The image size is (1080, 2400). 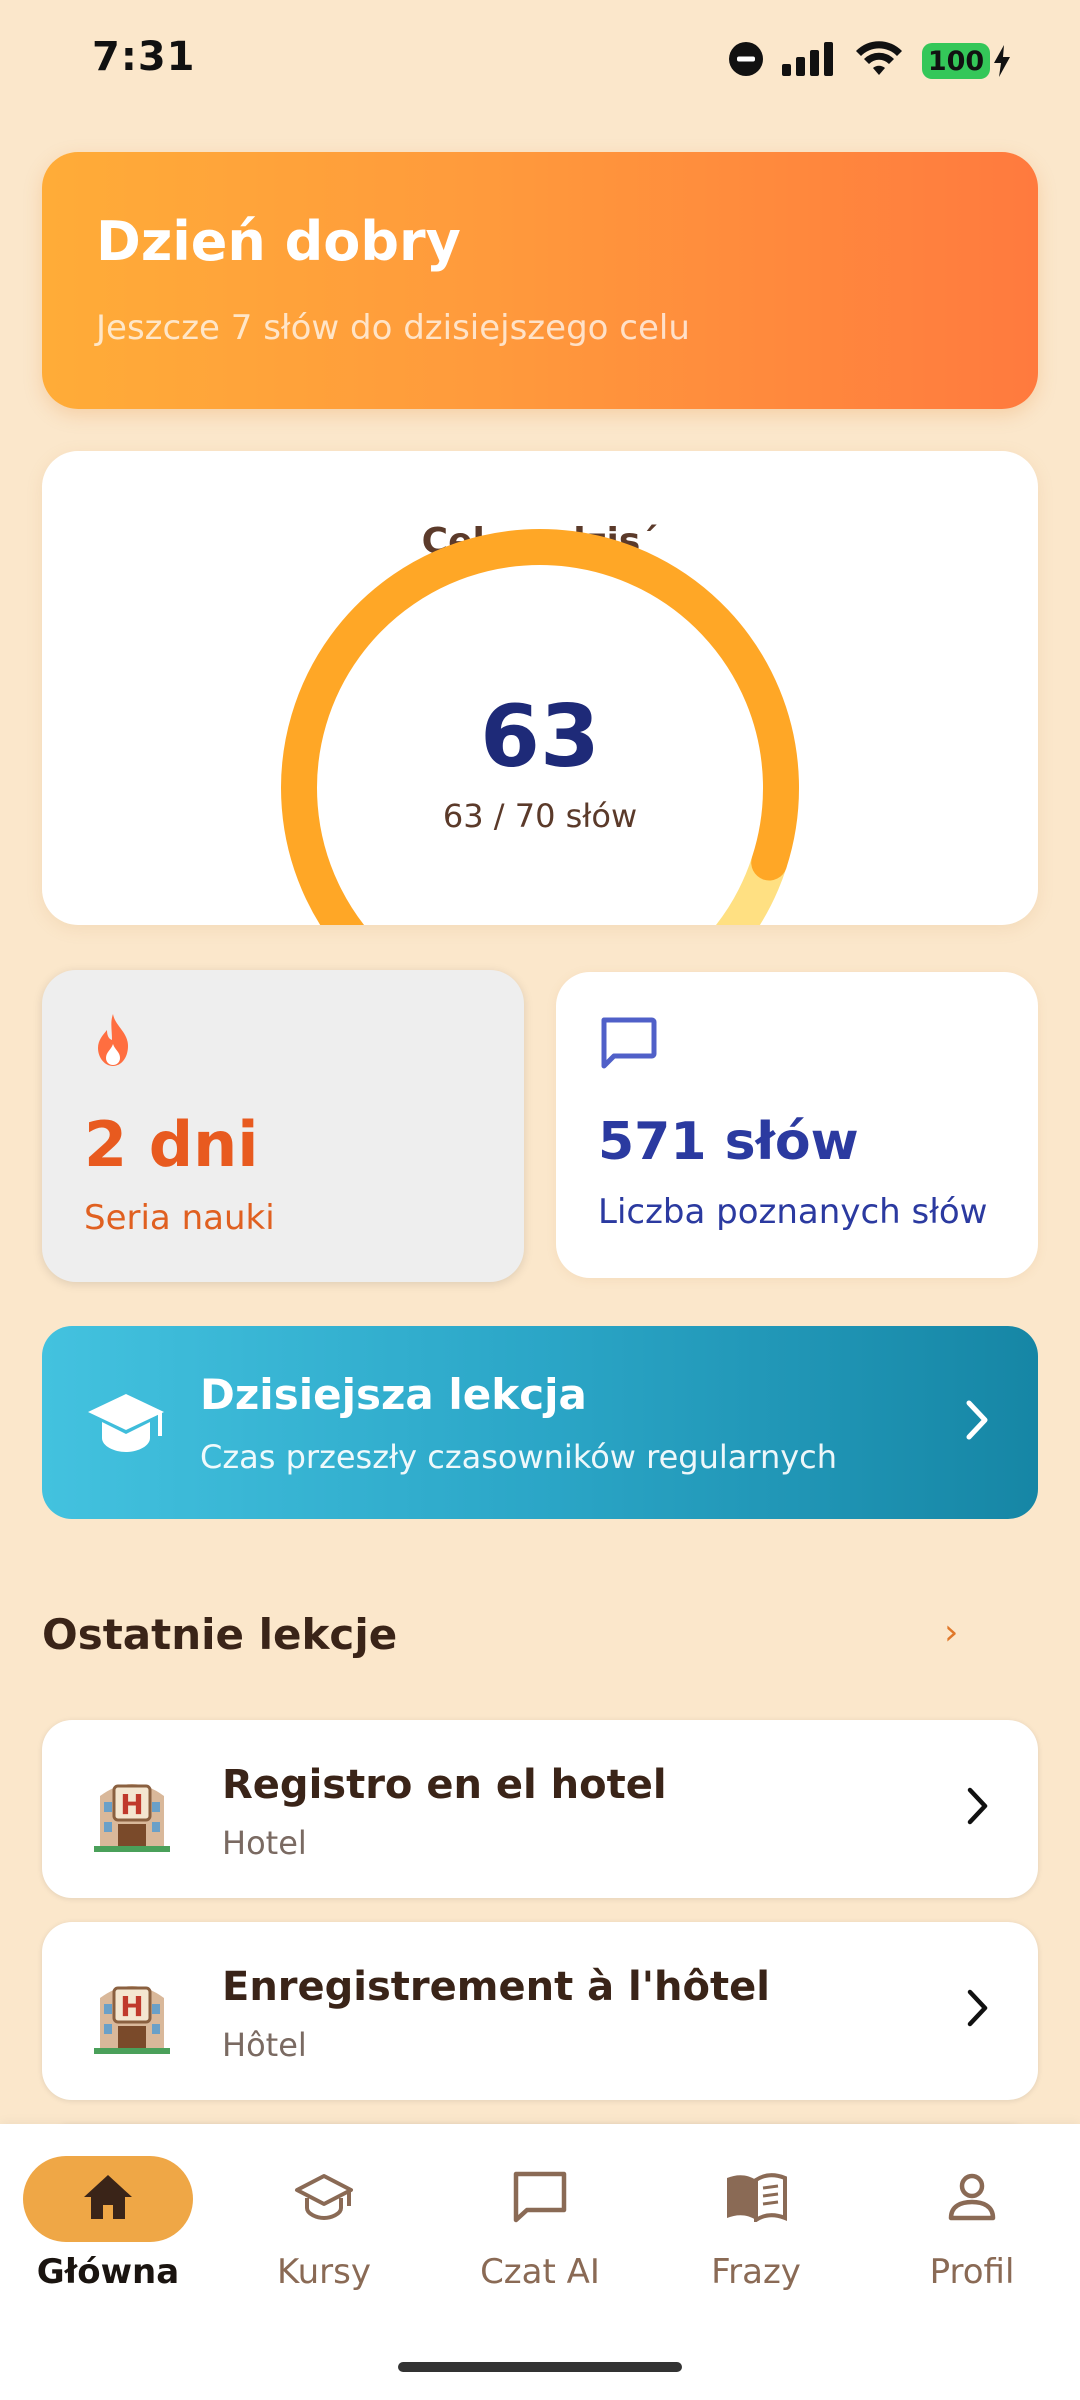 What do you see at coordinates (628, 1046) in the screenshot?
I see `chat-bubble-icon` at bounding box center [628, 1046].